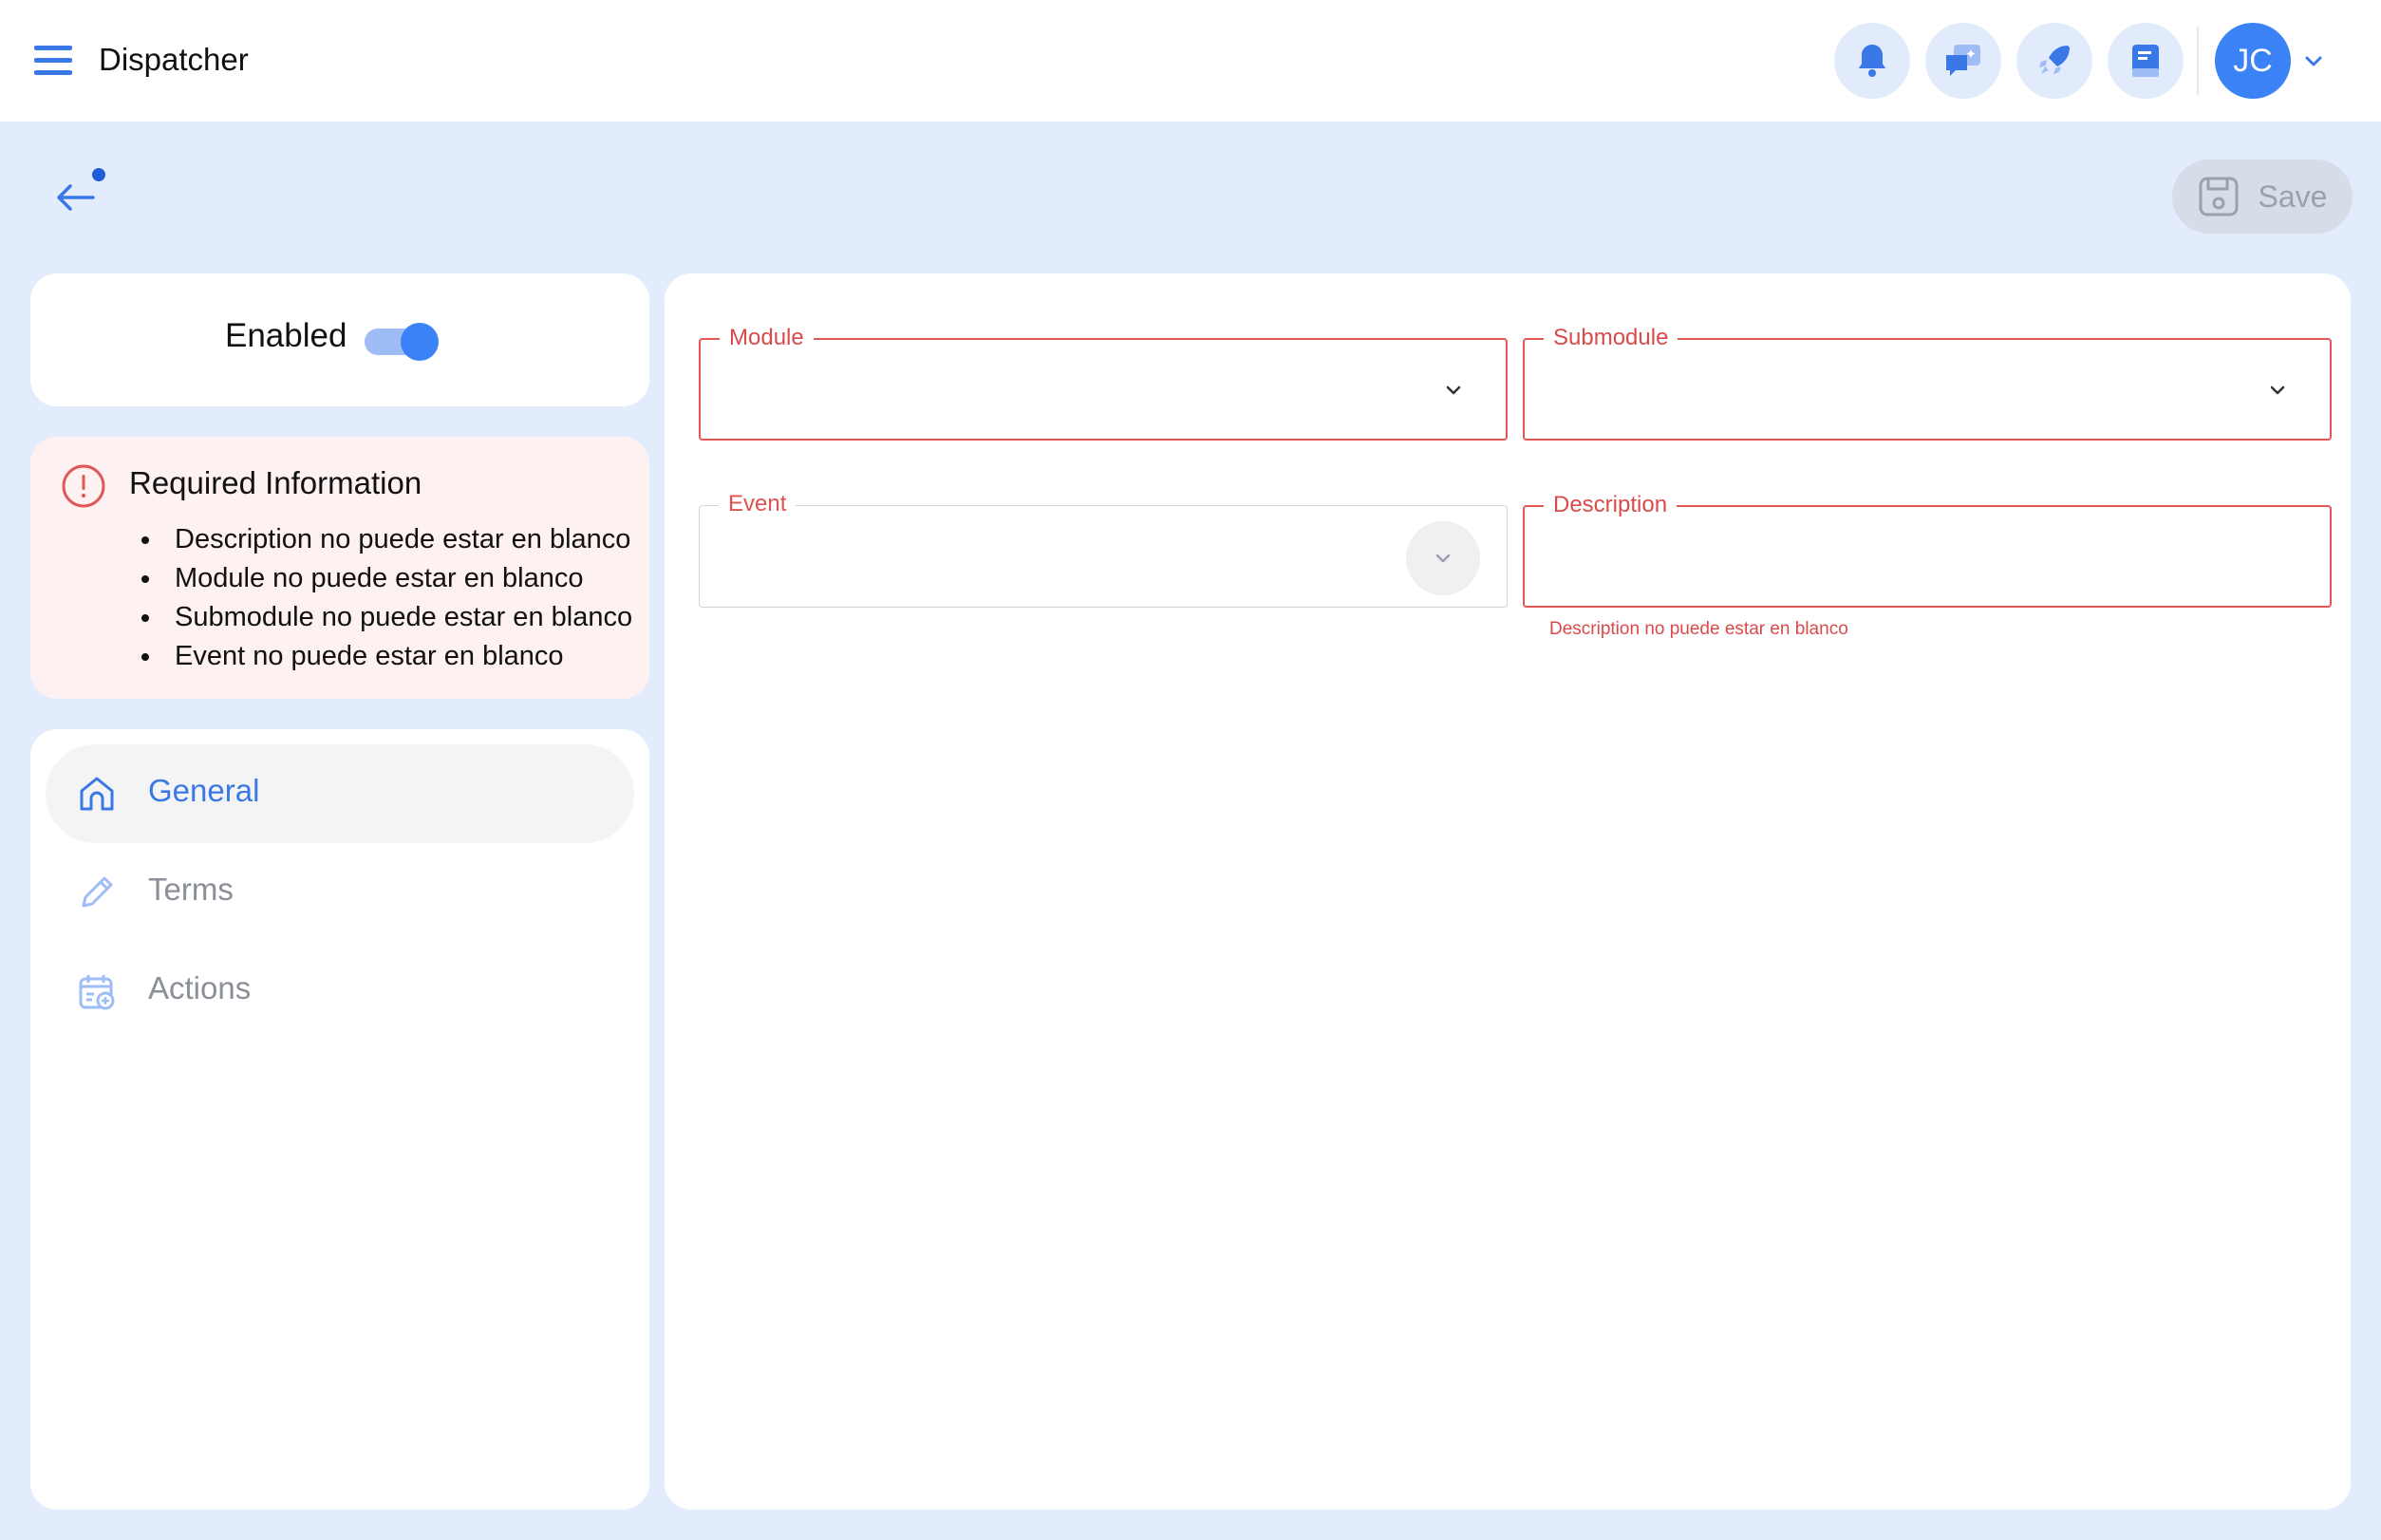 Image resolution: width=2381 pixels, height=1540 pixels. I want to click on top-bar: Dispatcher JC, so click(1190, 61).